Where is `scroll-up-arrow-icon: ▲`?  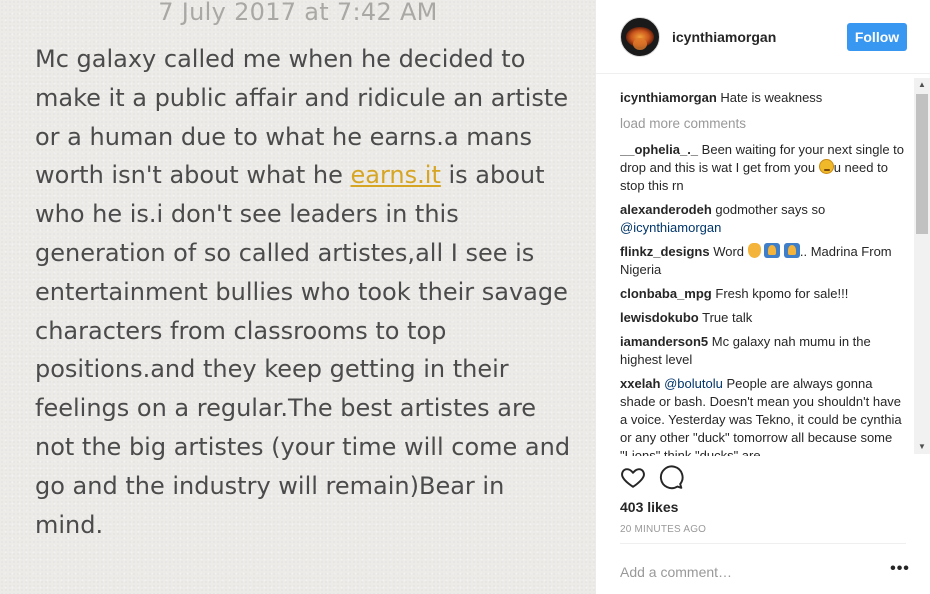 scroll-up-arrow-icon: ▲ is located at coordinates (922, 85).